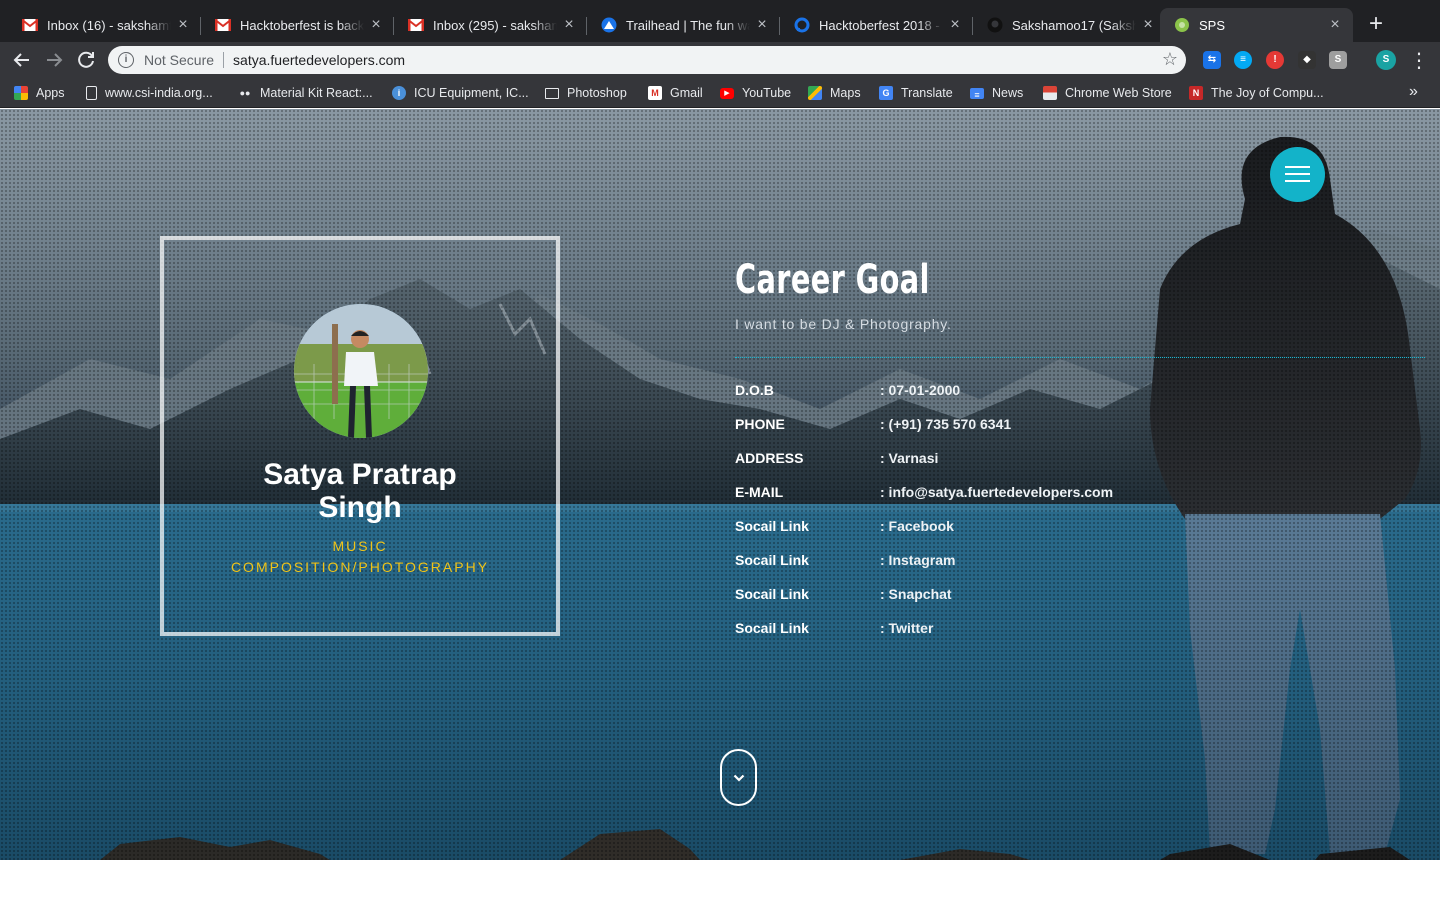 The width and height of the screenshot is (1440, 900). I want to click on bookmark-item: M Gmail, so click(675, 93).